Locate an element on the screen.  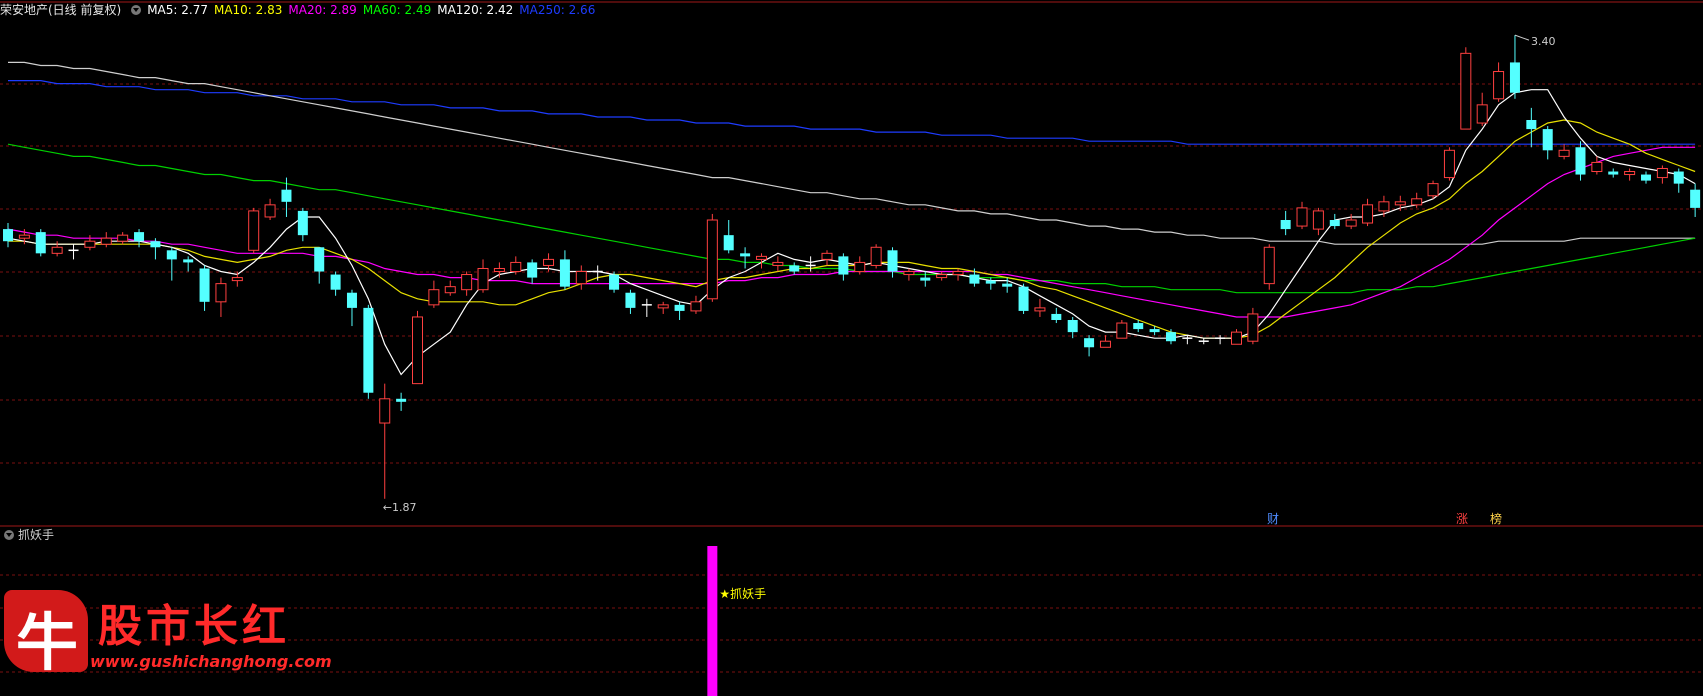
event-mark: 涨 is located at coordinates (1462, 518).